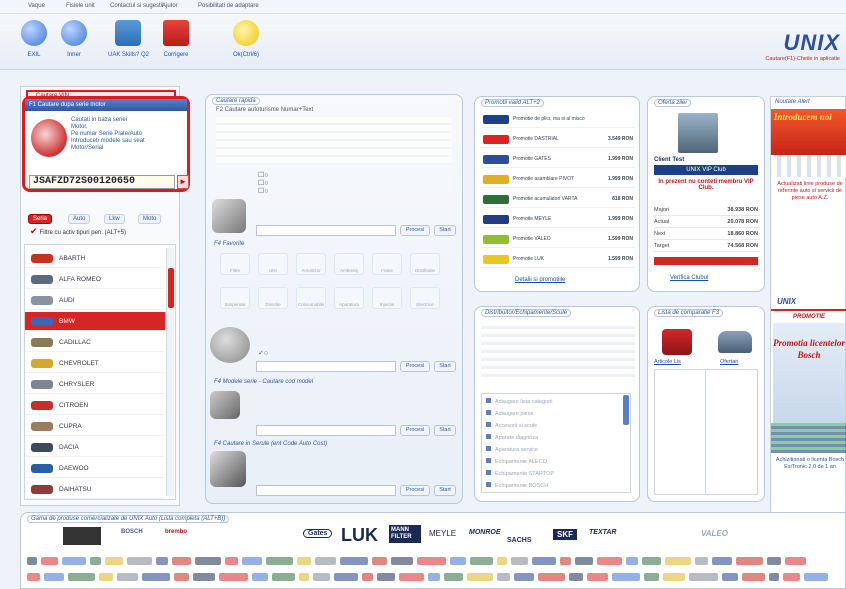  Describe the element at coordinates (114, 219) in the screenshot. I see `tab-lkw: Lkw` at that location.